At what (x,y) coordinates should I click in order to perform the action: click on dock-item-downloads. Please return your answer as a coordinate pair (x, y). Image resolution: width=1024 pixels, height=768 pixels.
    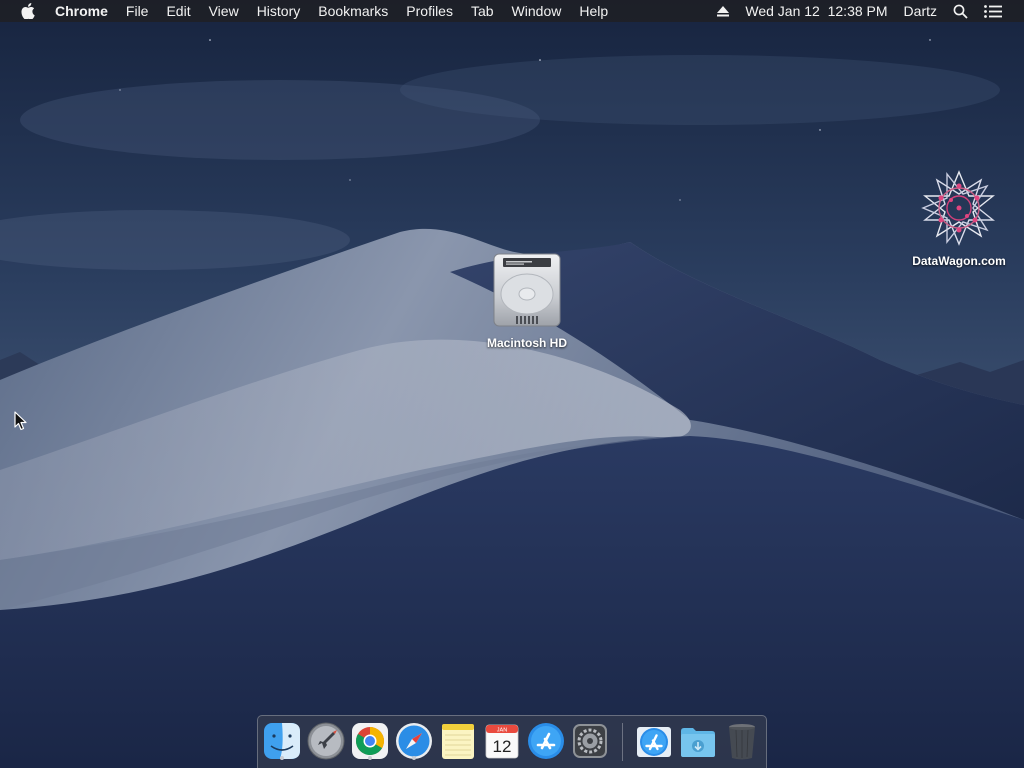
    Looking at the image, I should click on (698, 741).